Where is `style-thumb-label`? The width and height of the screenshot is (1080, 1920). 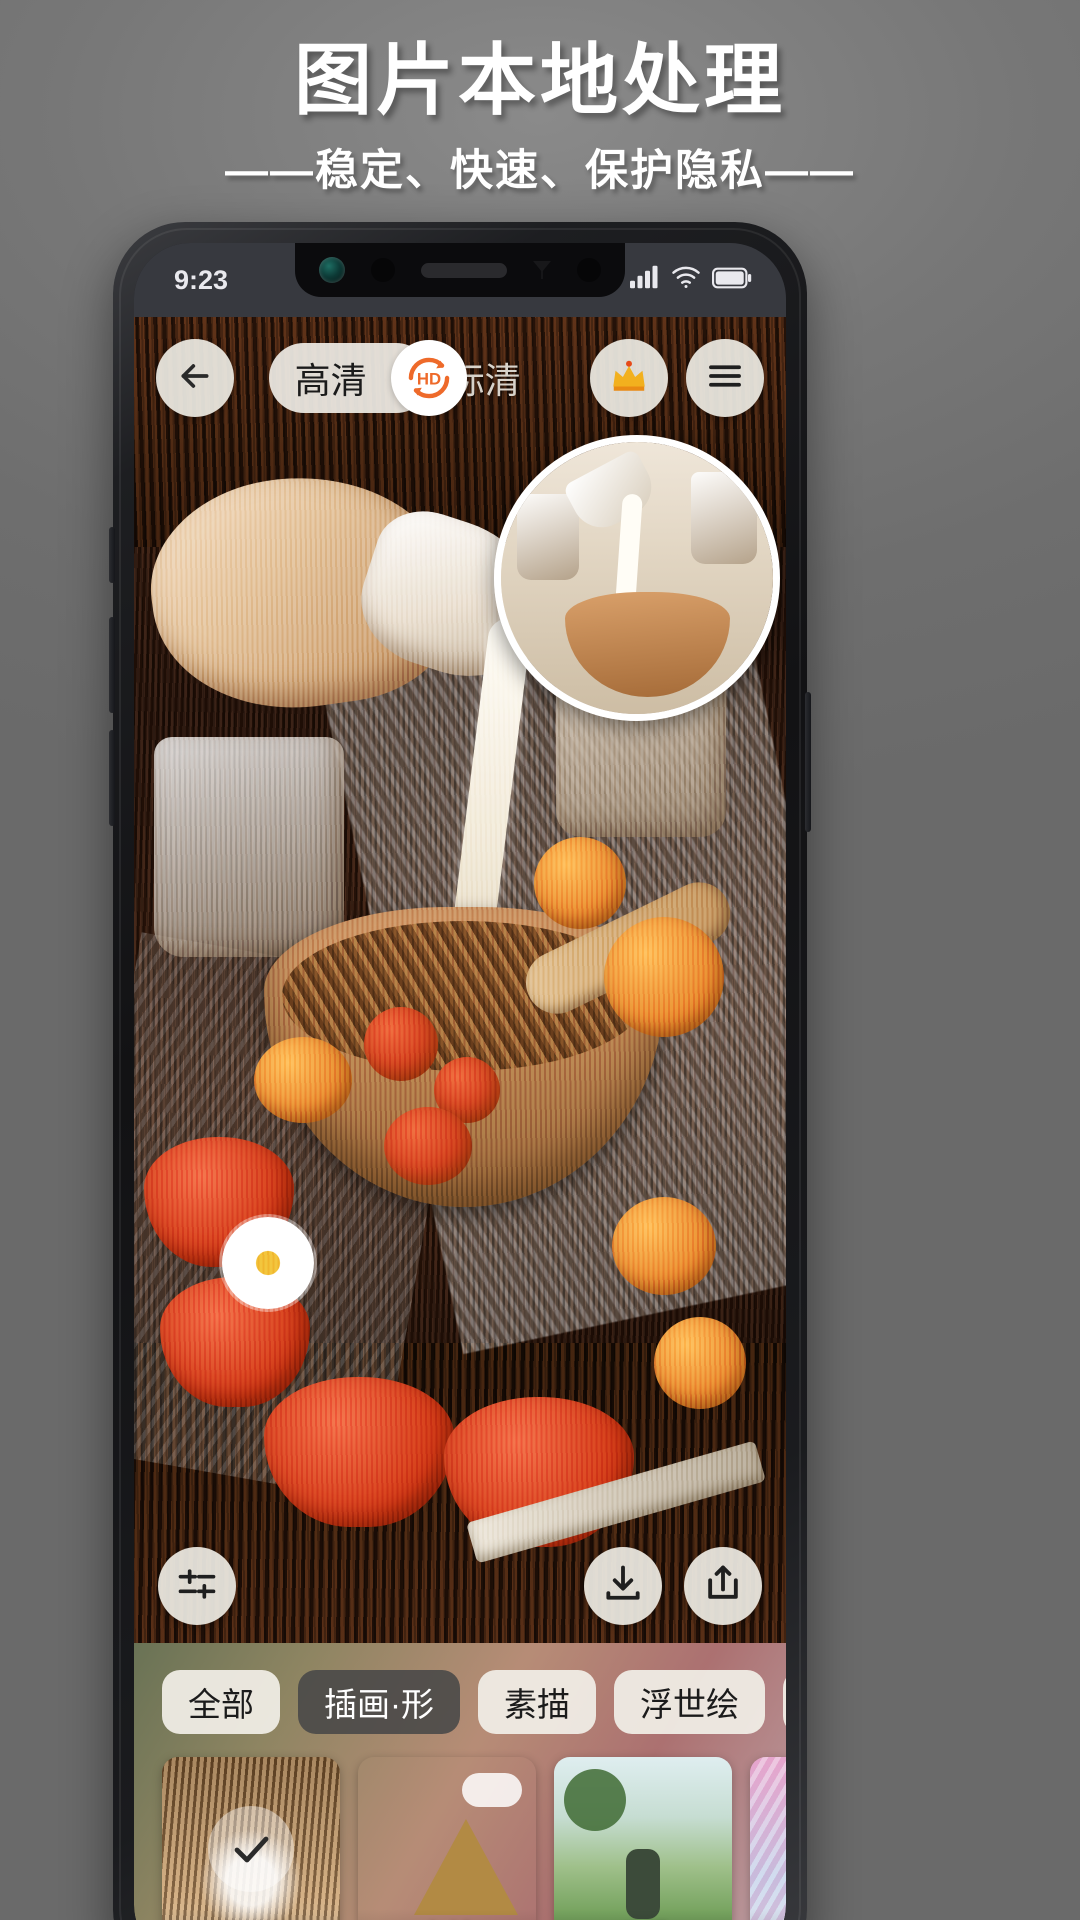
style-thumb-label is located at coordinates (768, 1914).